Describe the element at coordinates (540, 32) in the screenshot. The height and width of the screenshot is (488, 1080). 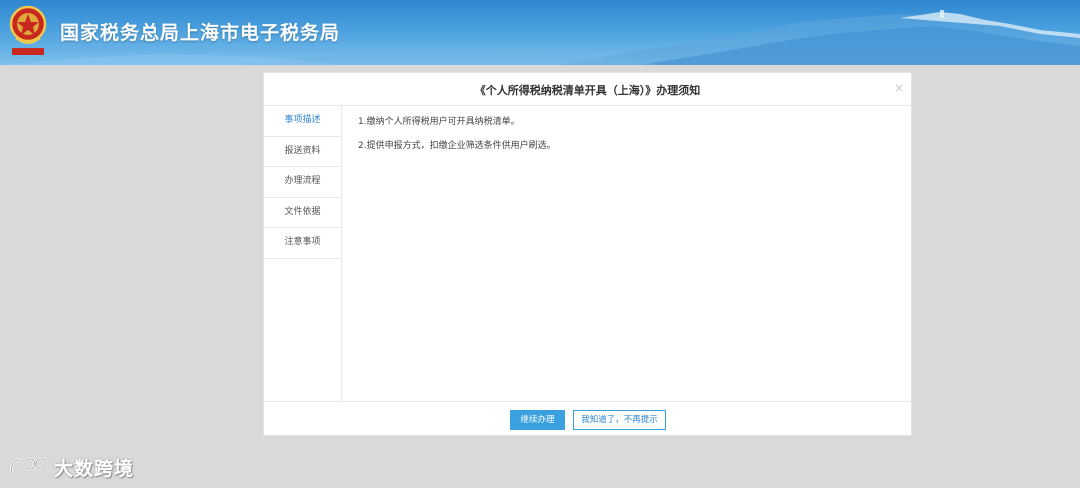
I see `site-header: 国家税务总局上海市电子税务局` at that location.